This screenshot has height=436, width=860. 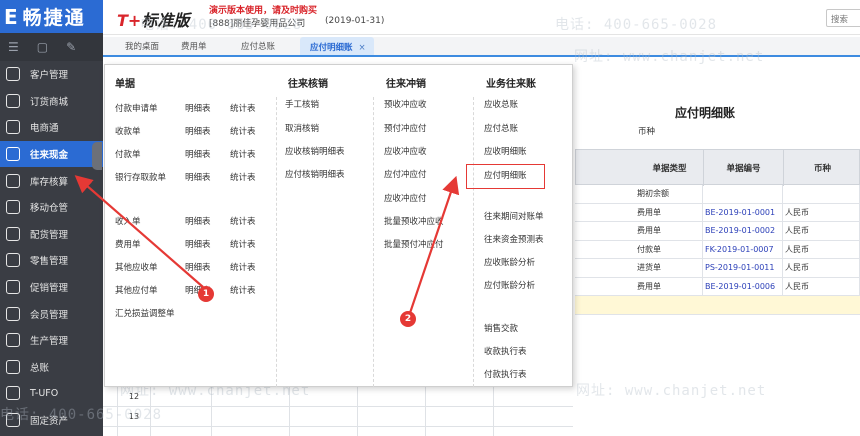 What do you see at coordinates (406, 84) in the screenshot?
I see `menu-header-offset: 往来冲销` at bounding box center [406, 84].